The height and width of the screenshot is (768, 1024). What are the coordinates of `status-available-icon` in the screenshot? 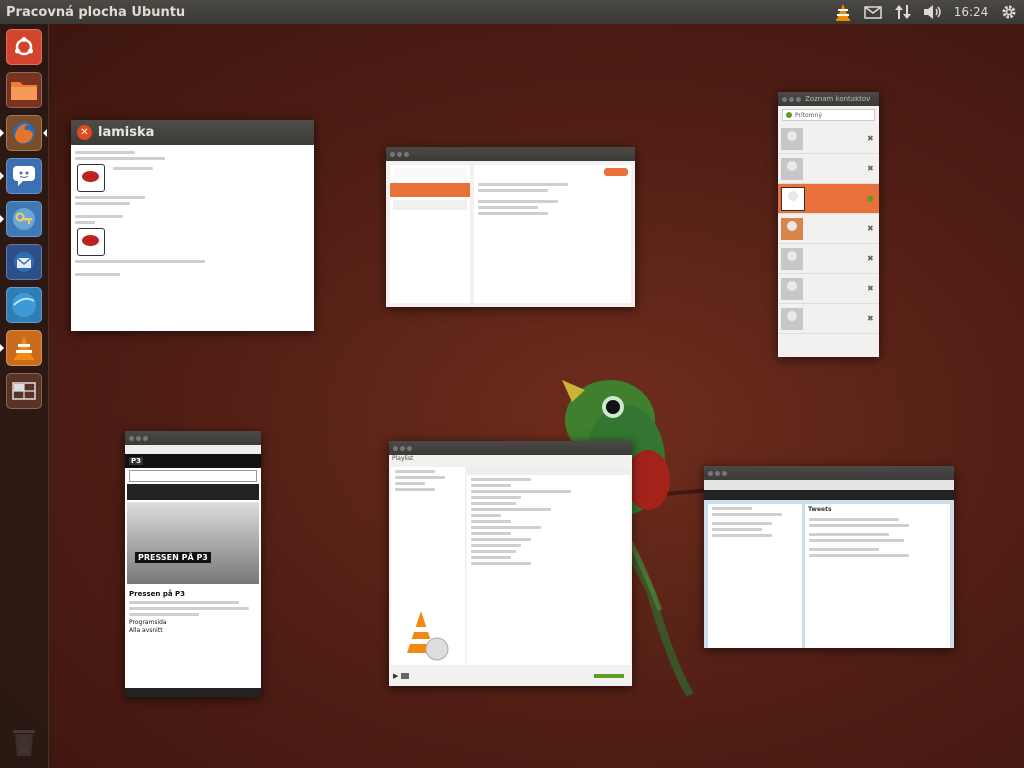 It's located at (789, 115).